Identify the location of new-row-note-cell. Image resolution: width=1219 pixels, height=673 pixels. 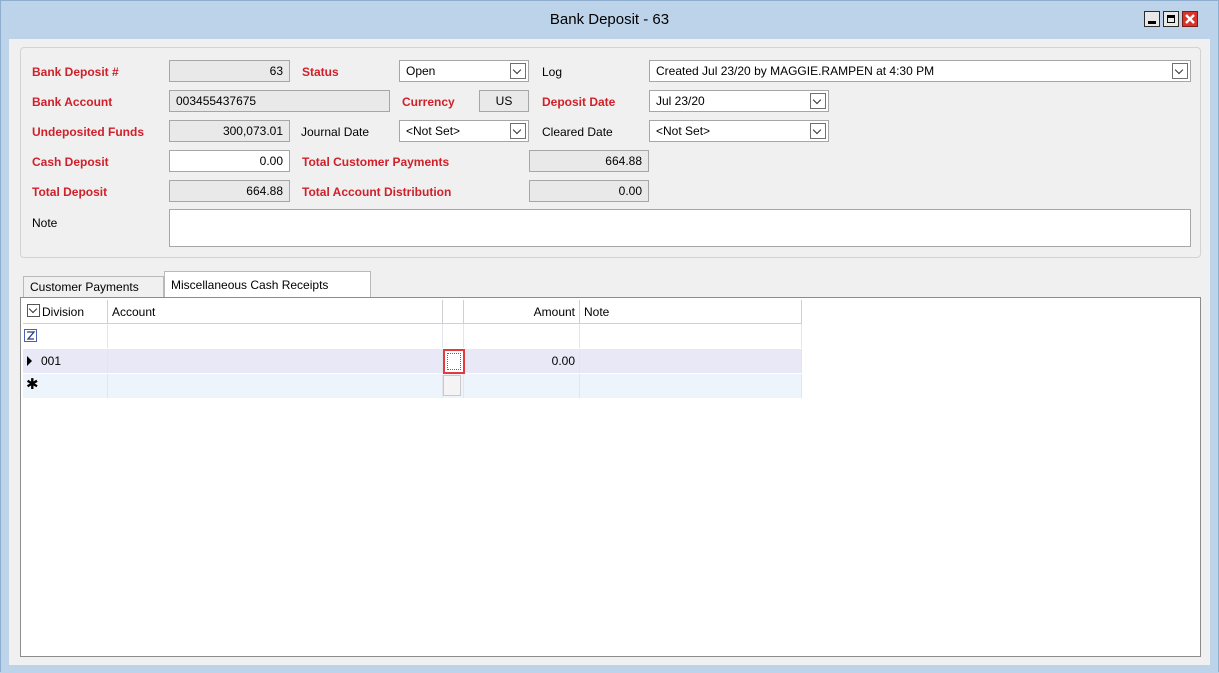
(691, 386).